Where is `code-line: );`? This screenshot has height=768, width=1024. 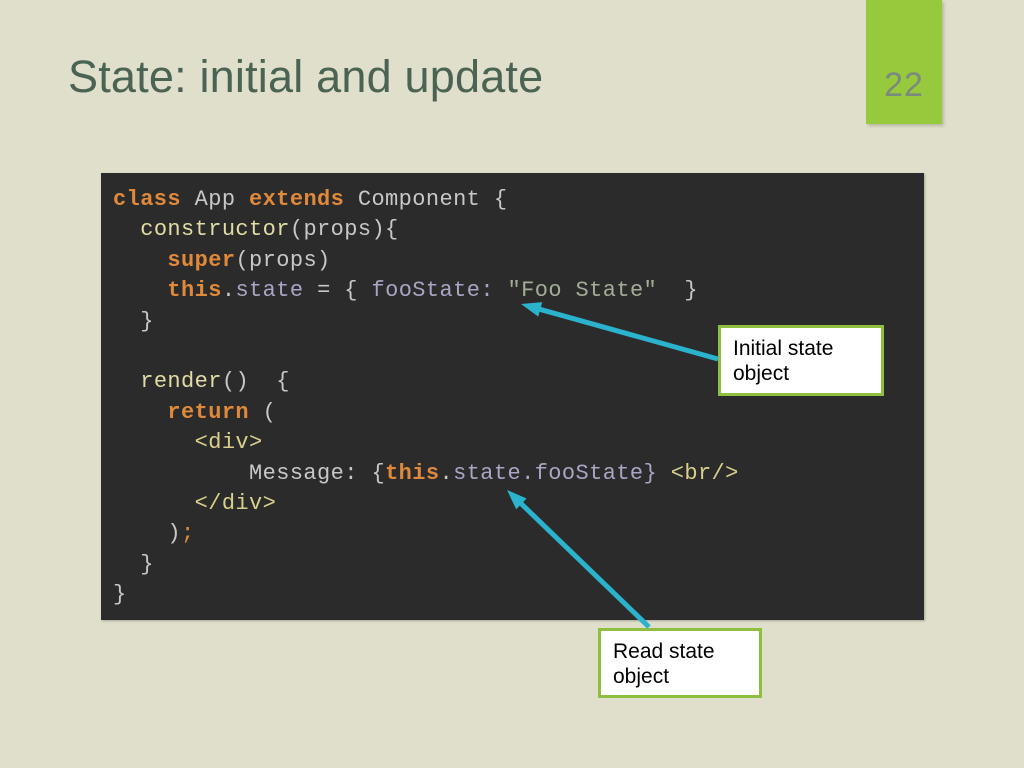 code-line: ); is located at coordinates (426, 534).